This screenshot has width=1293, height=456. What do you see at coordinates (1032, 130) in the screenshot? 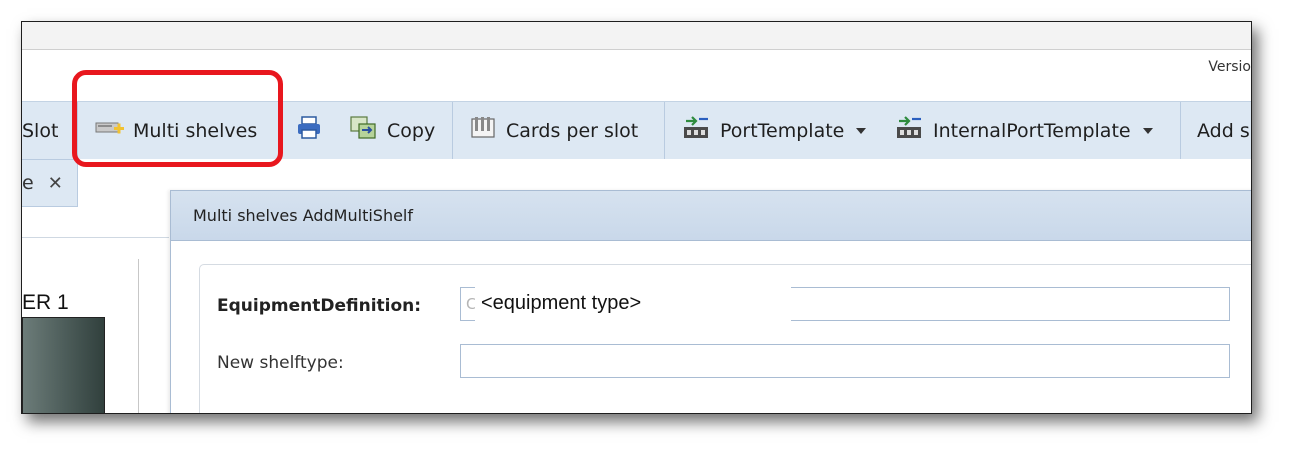
I see `internal-port-template-label: InternalPortTemplate` at bounding box center [1032, 130].